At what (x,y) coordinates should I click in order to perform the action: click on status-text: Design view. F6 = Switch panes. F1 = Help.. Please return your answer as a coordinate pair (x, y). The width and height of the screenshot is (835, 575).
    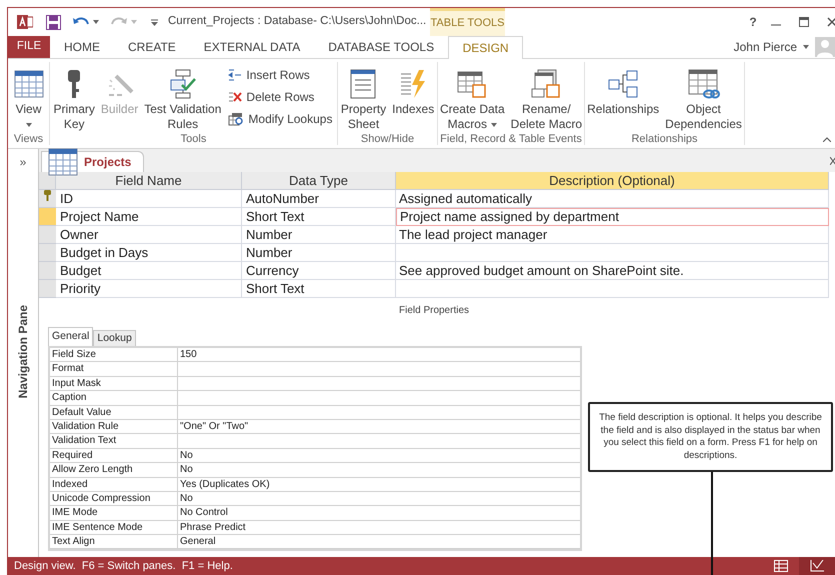
    Looking at the image, I should click on (123, 566).